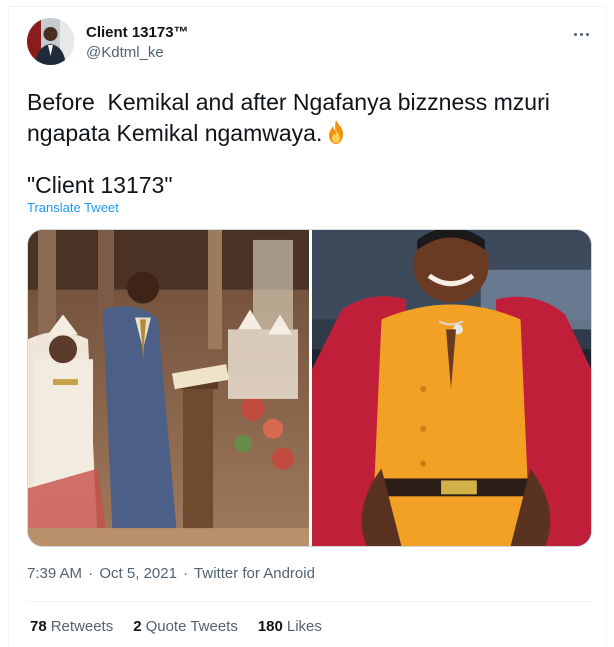  I want to click on likes-label: Likes, so click(304, 626).